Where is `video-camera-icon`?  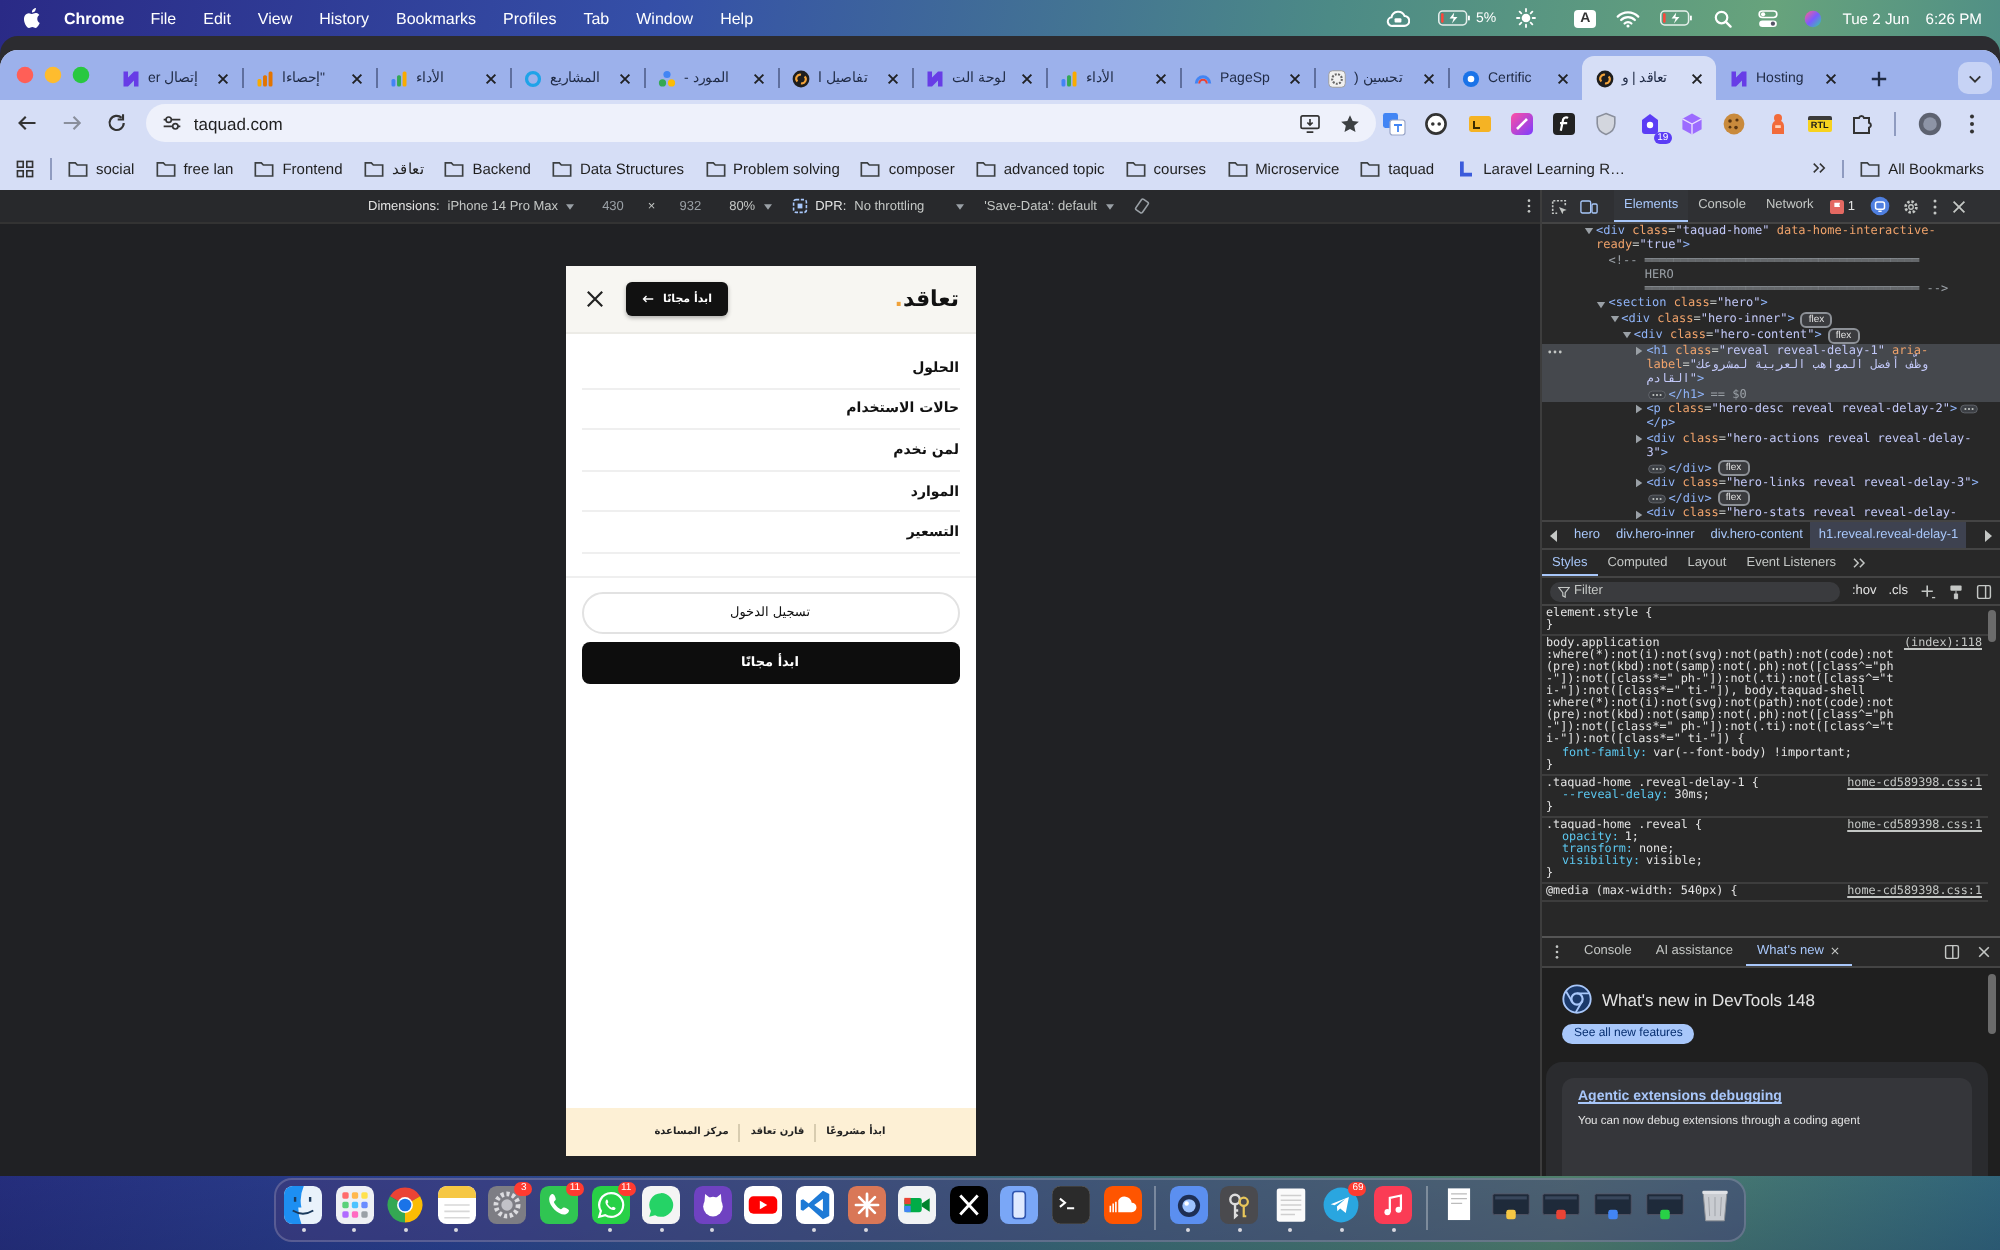 video-camera-icon is located at coordinates (917, 1205).